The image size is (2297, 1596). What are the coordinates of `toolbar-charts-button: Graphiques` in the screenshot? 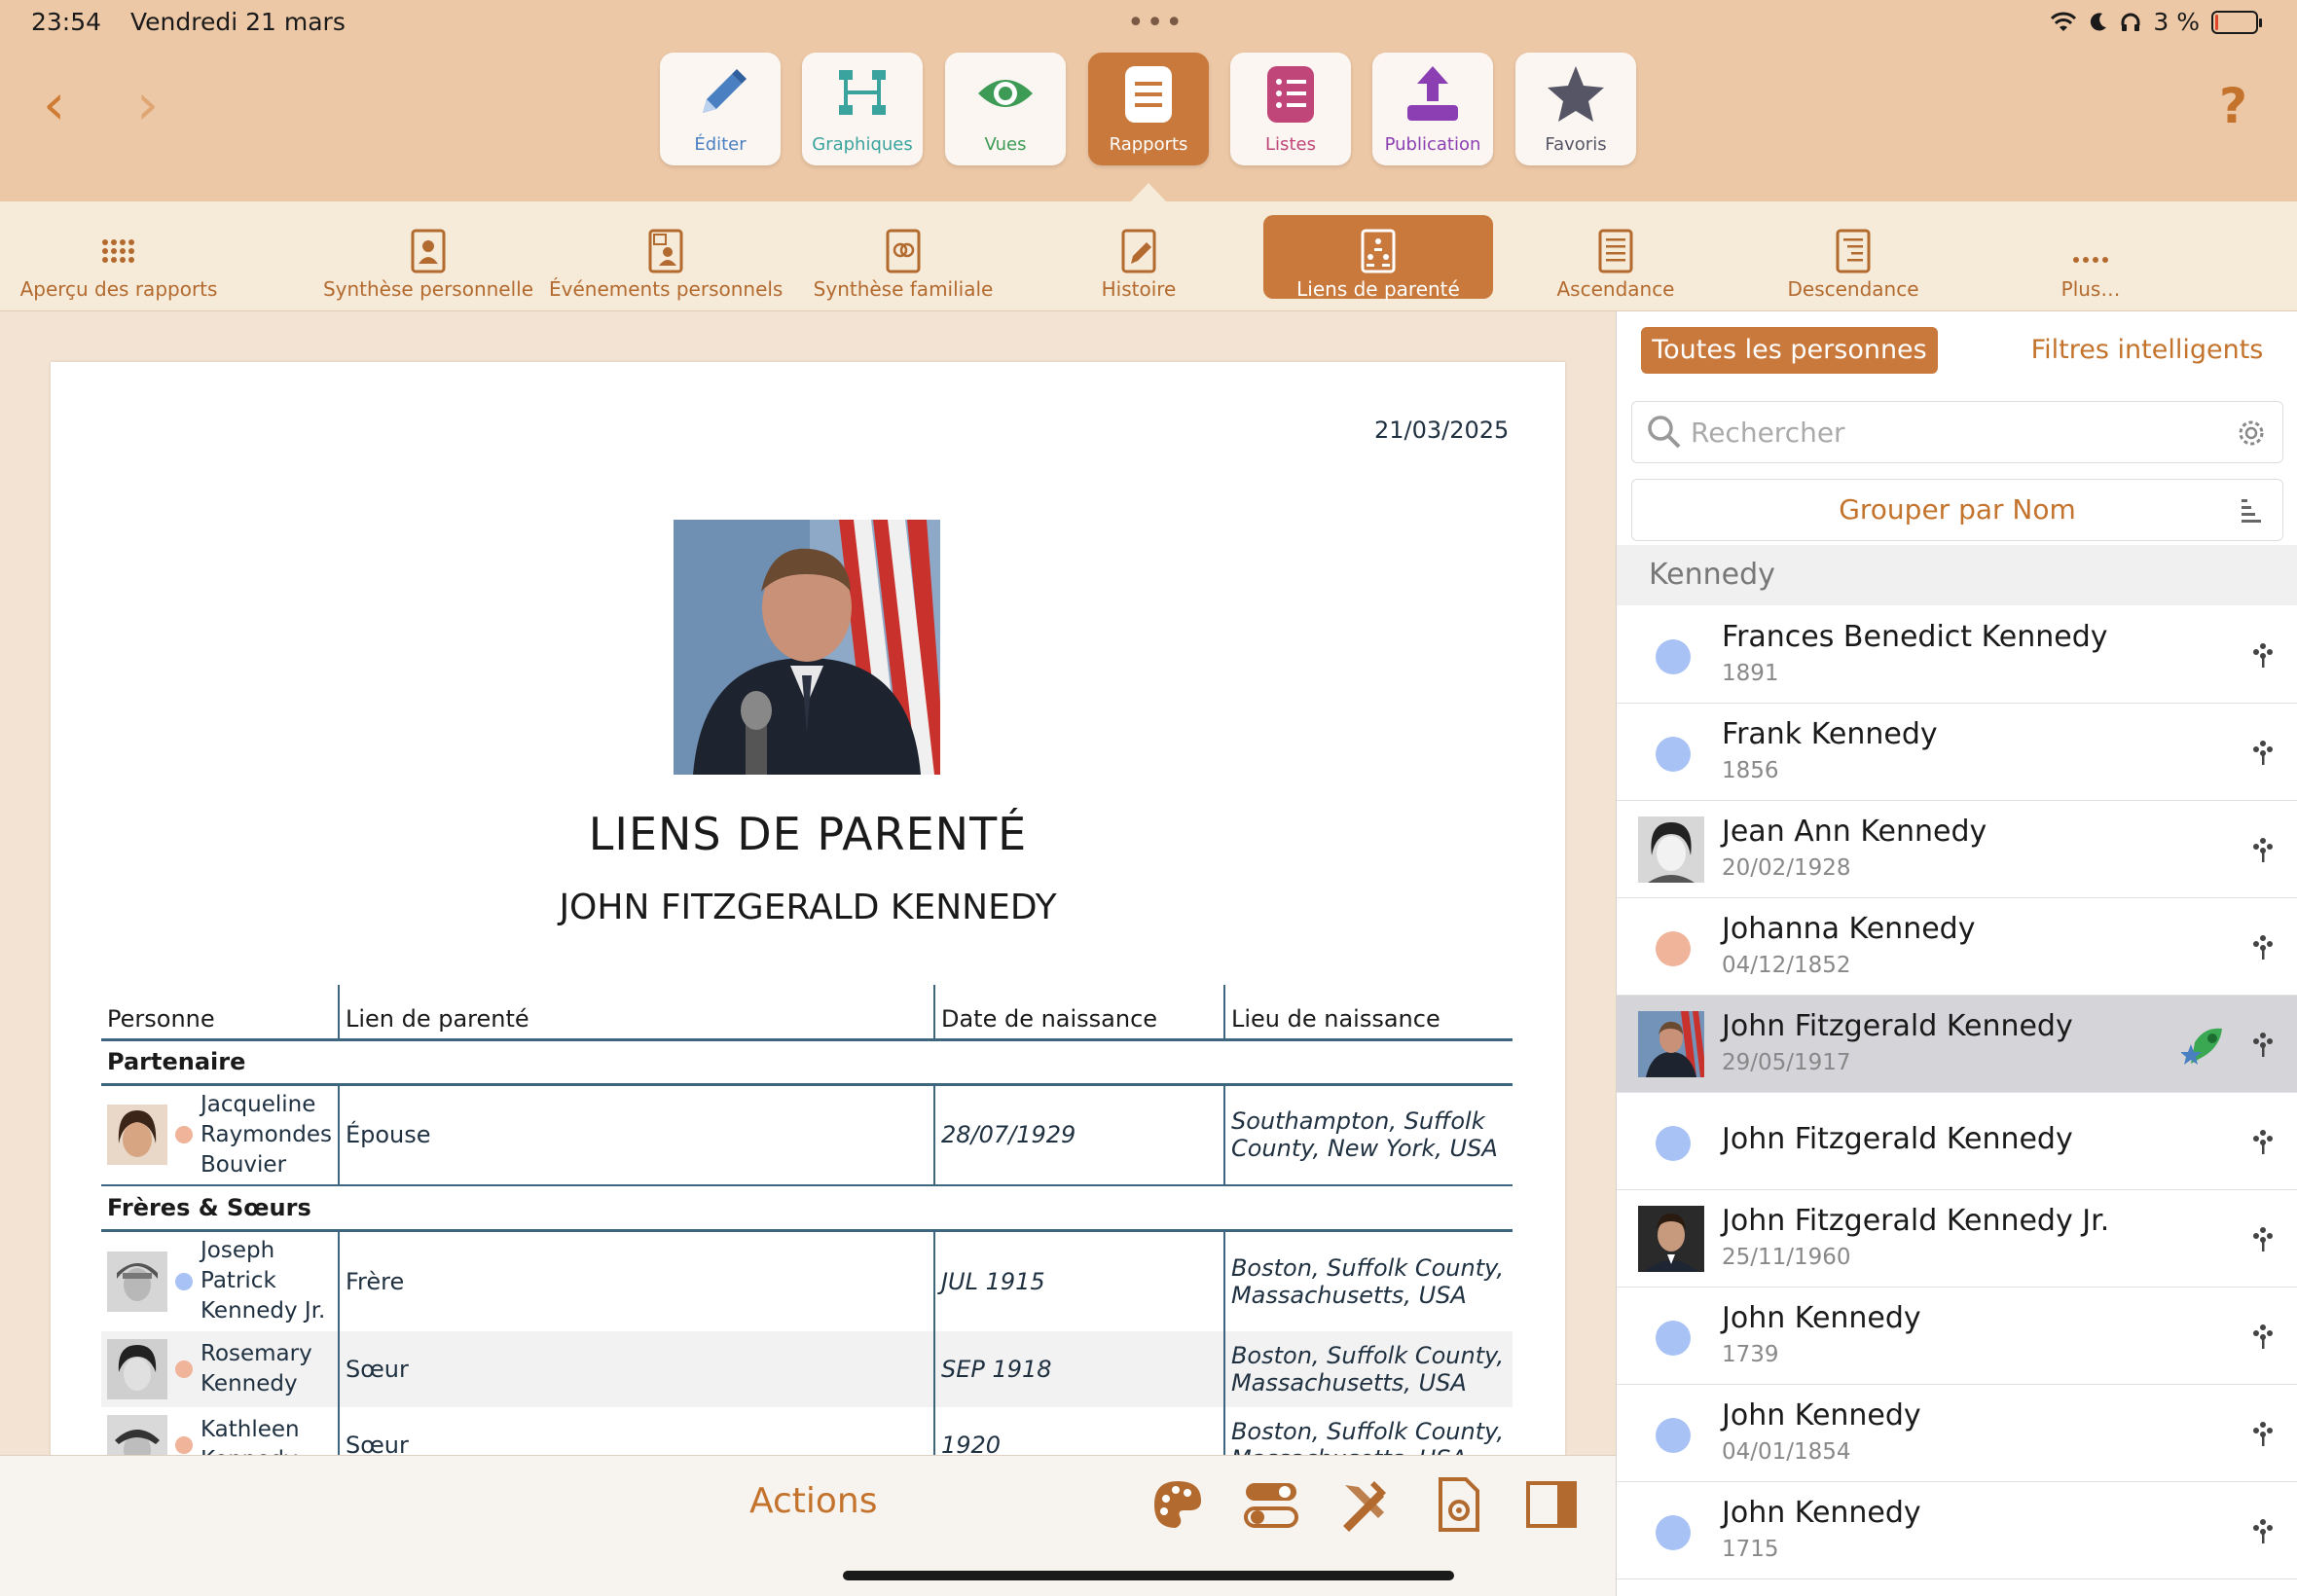 It's located at (862, 109).